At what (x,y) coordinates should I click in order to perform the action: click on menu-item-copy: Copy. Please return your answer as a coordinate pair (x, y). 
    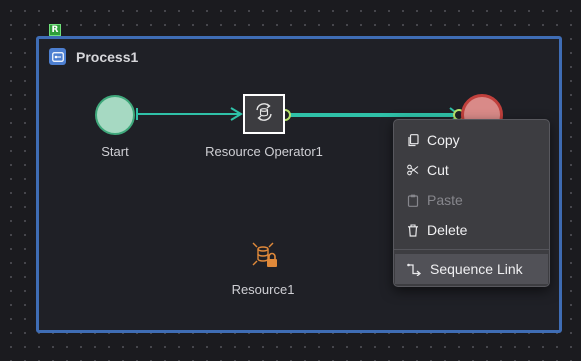
    Looking at the image, I should click on (471, 140).